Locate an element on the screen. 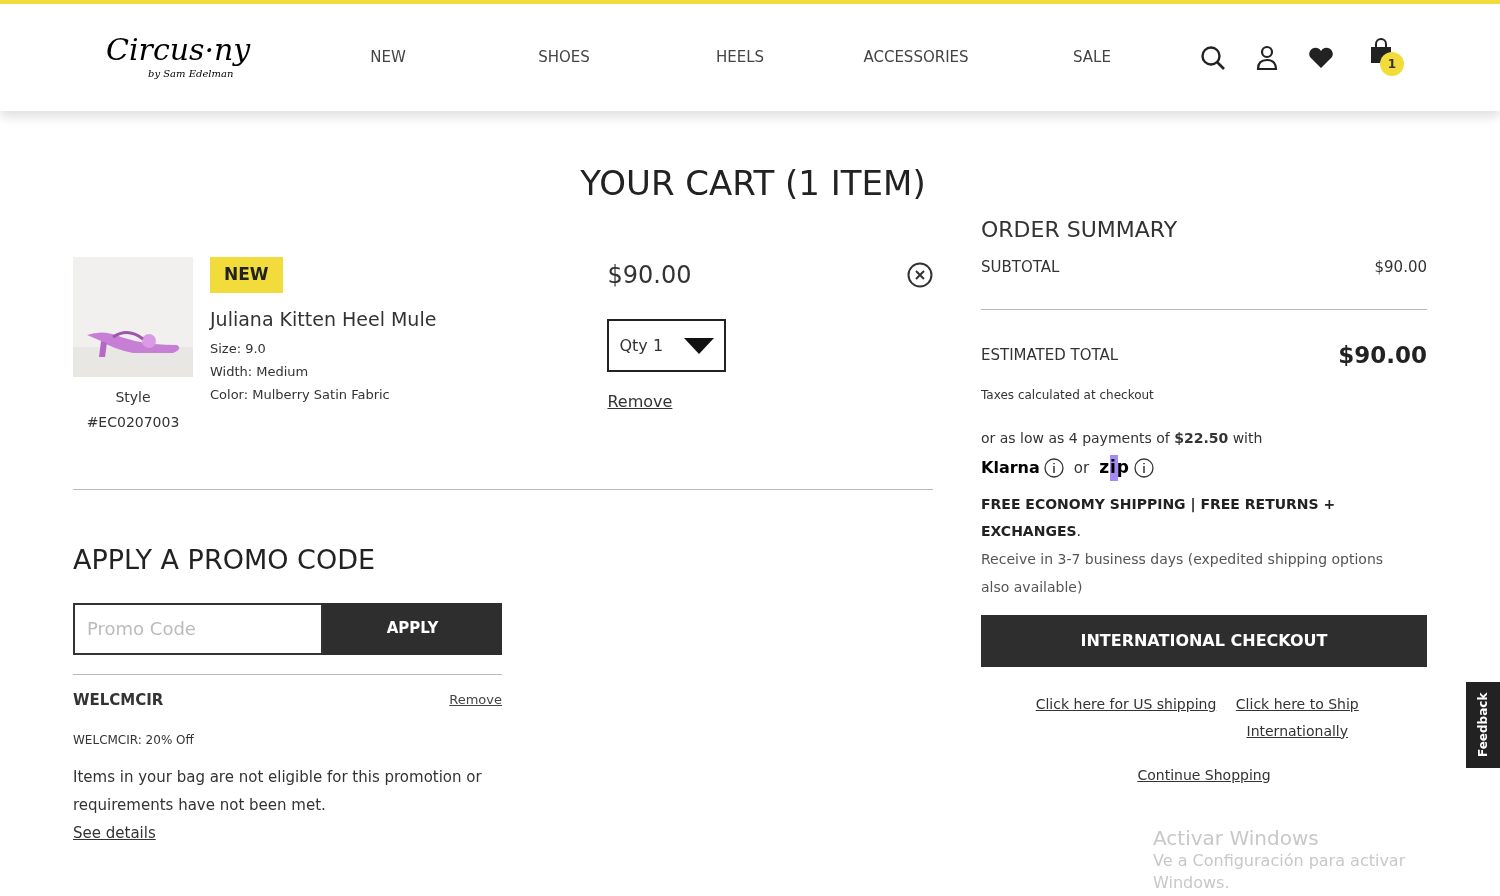 The image size is (1500, 896). subtotal-value: $90.00 is located at coordinates (1400, 267).